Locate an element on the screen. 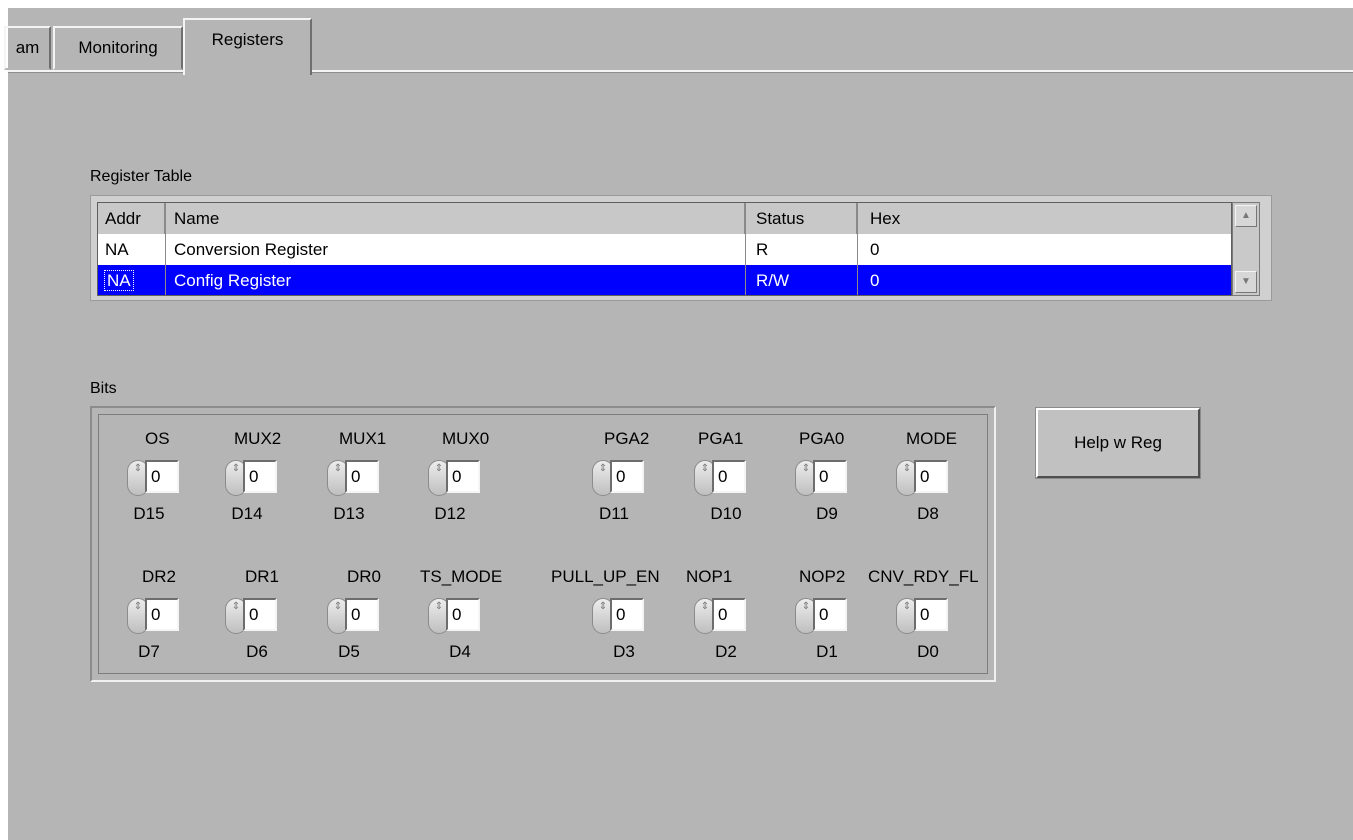 This screenshot has height=840, width=1353. cell-name: Config Register is located at coordinates (456, 280).